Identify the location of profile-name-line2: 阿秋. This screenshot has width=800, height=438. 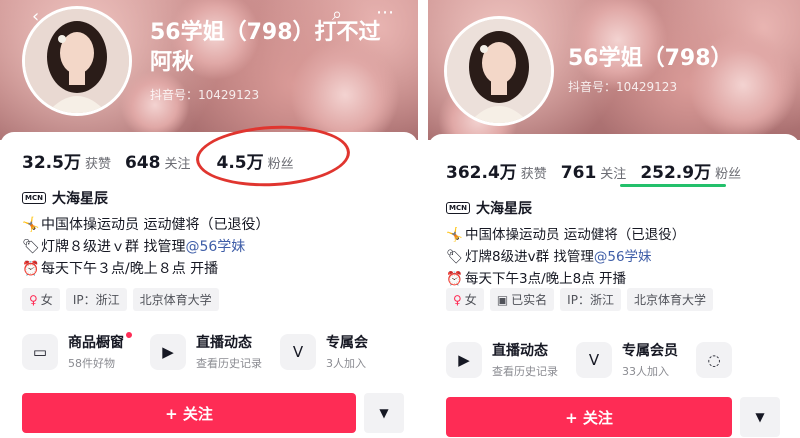
(172, 62).